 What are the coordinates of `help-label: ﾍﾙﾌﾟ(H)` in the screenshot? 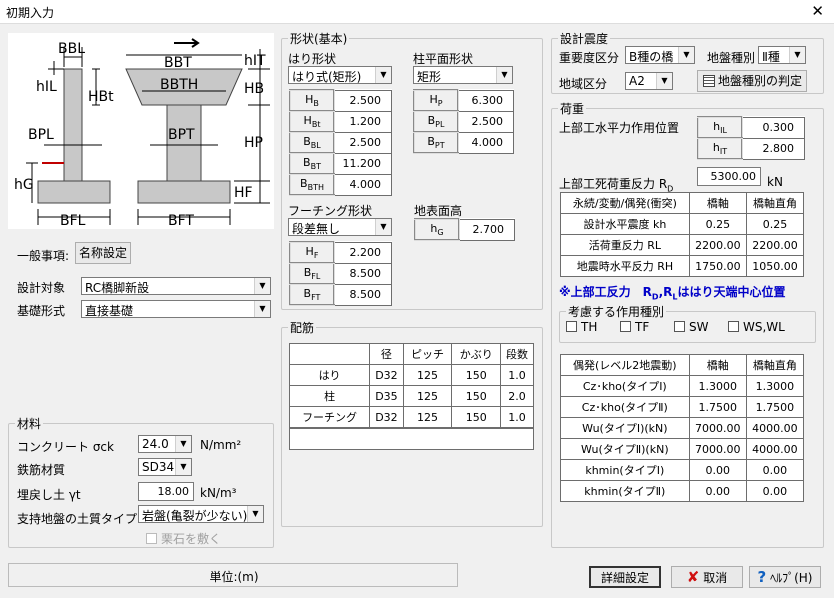 It's located at (791, 578).